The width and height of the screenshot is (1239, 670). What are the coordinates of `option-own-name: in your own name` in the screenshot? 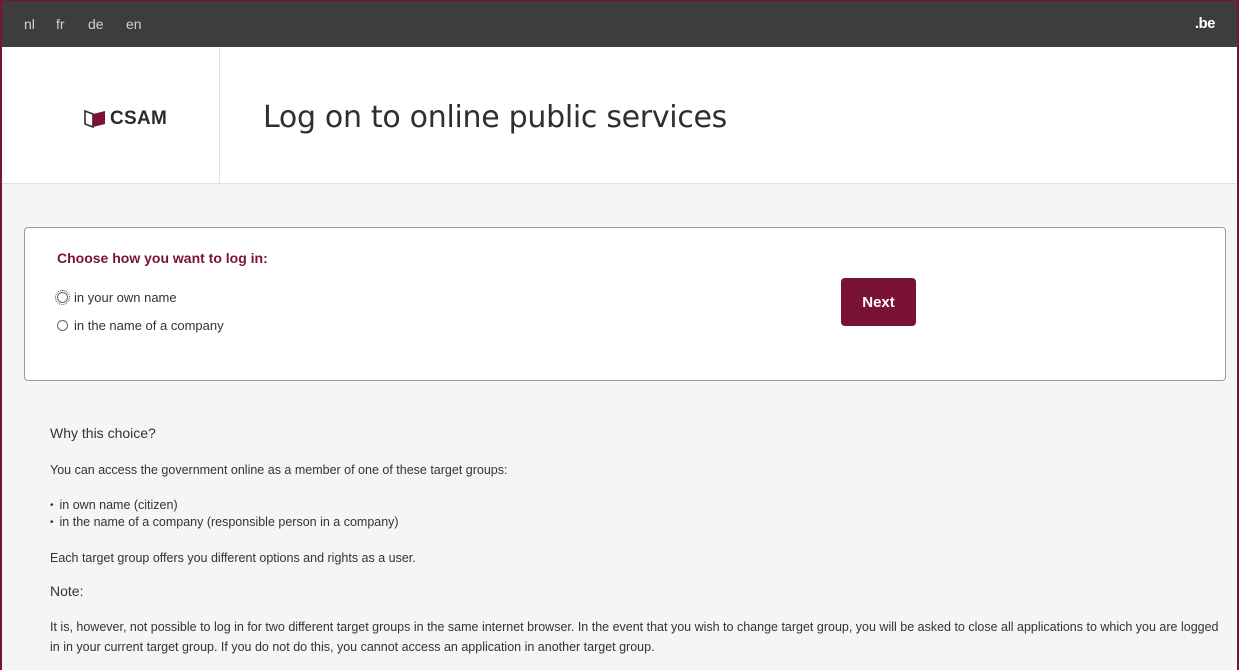 It's located at (116, 297).